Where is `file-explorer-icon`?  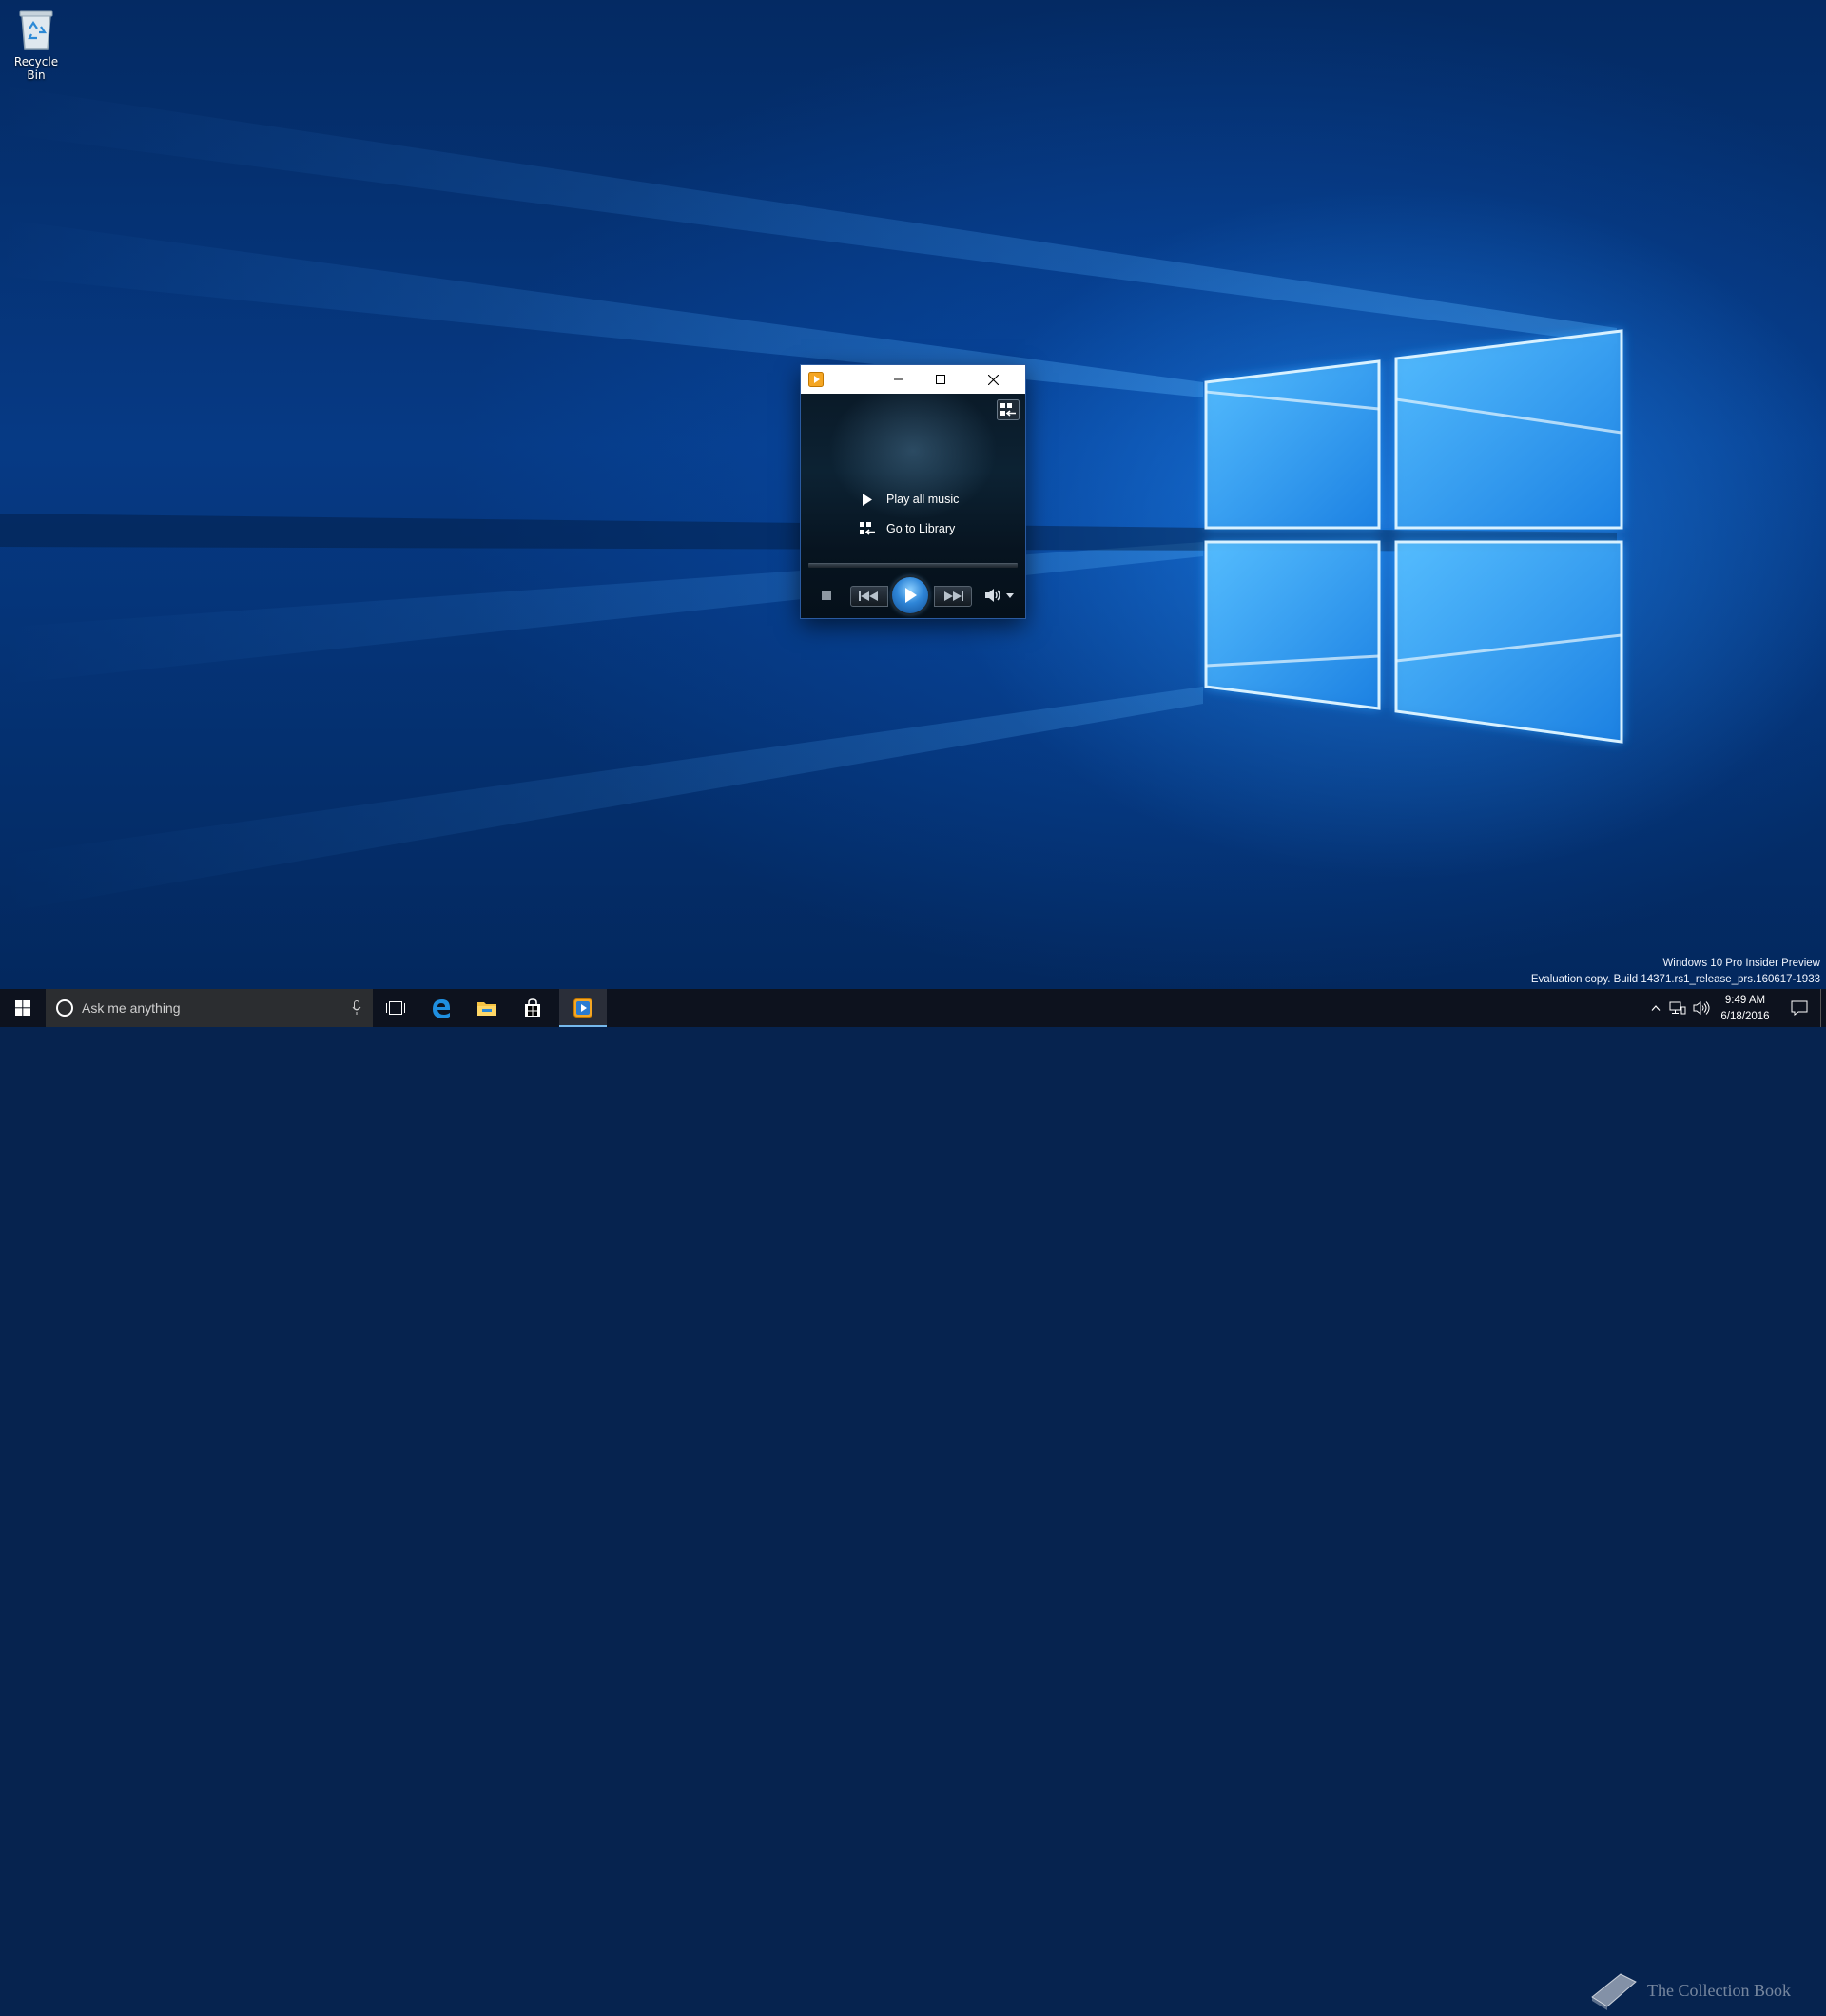
file-explorer-icon is located at coordinates (487, 1009).